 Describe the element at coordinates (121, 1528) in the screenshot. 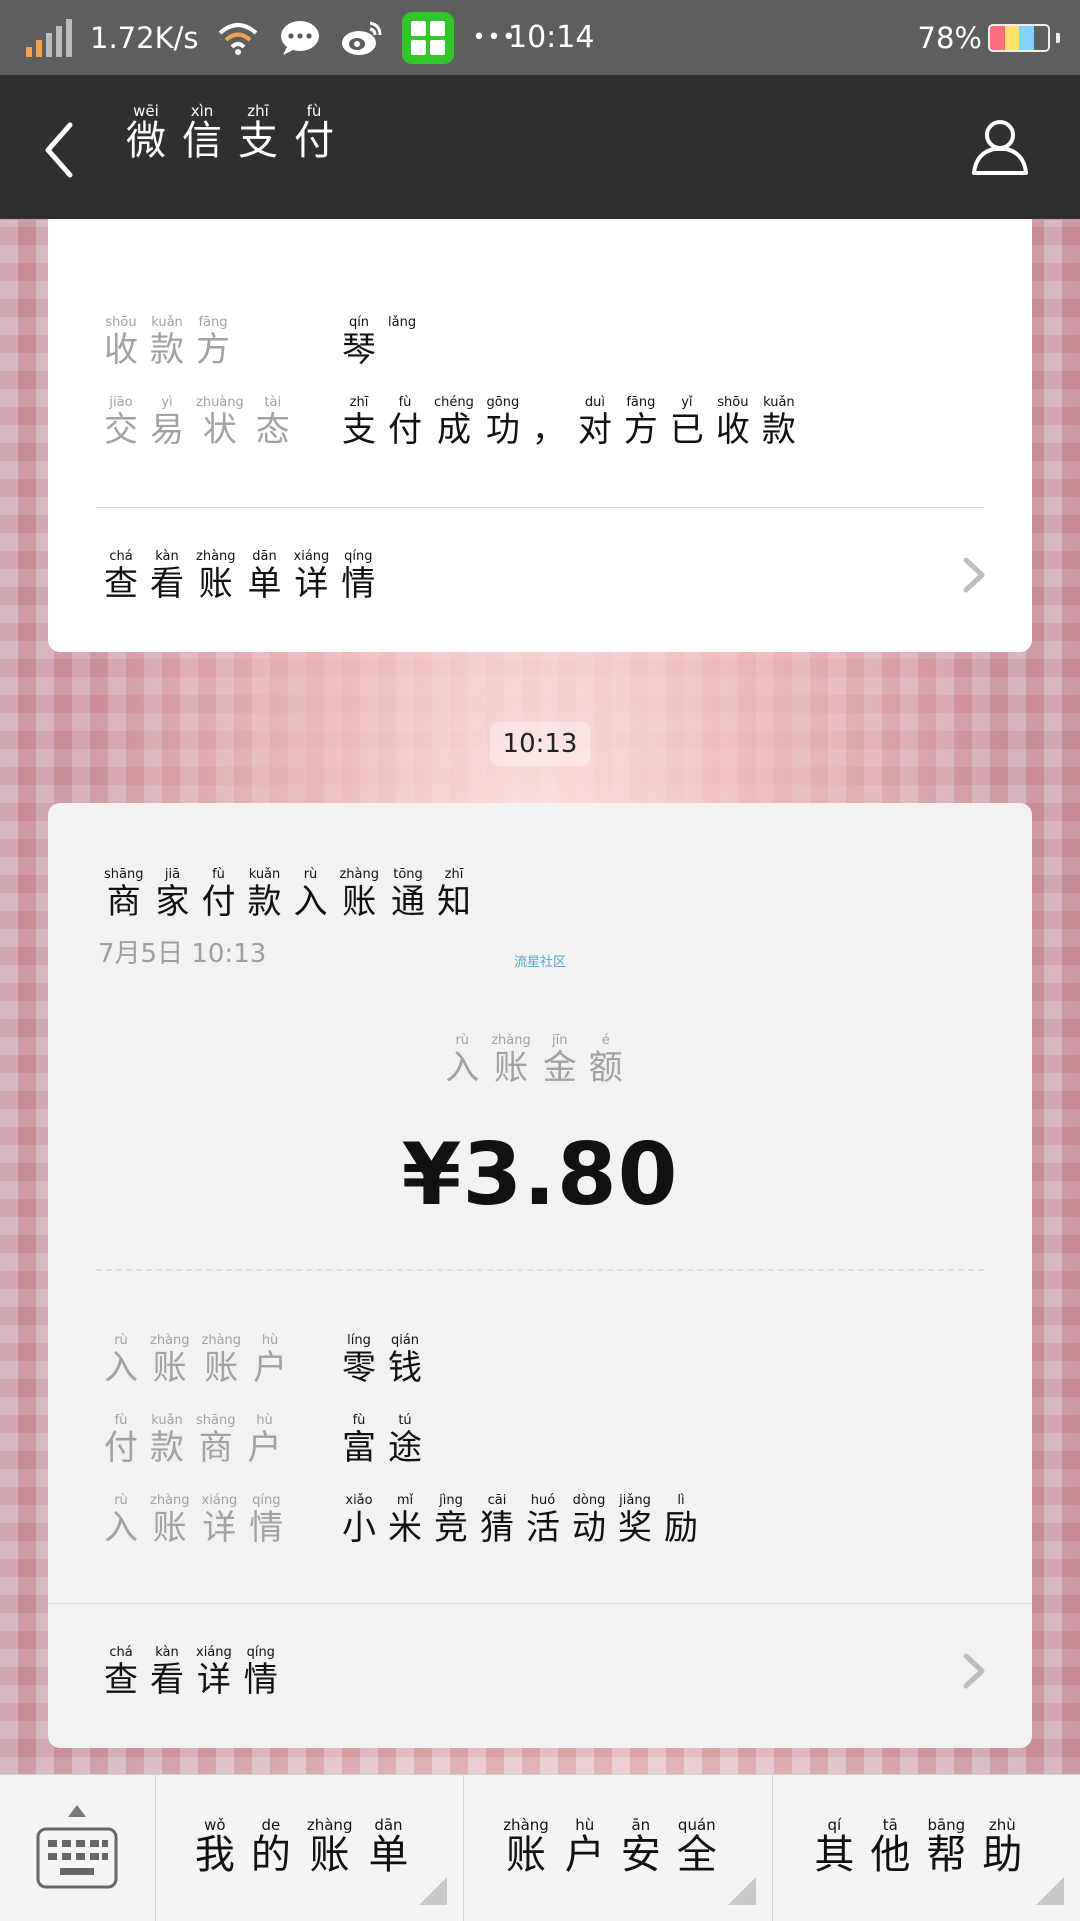

I see `hanzi: 入` at that location.